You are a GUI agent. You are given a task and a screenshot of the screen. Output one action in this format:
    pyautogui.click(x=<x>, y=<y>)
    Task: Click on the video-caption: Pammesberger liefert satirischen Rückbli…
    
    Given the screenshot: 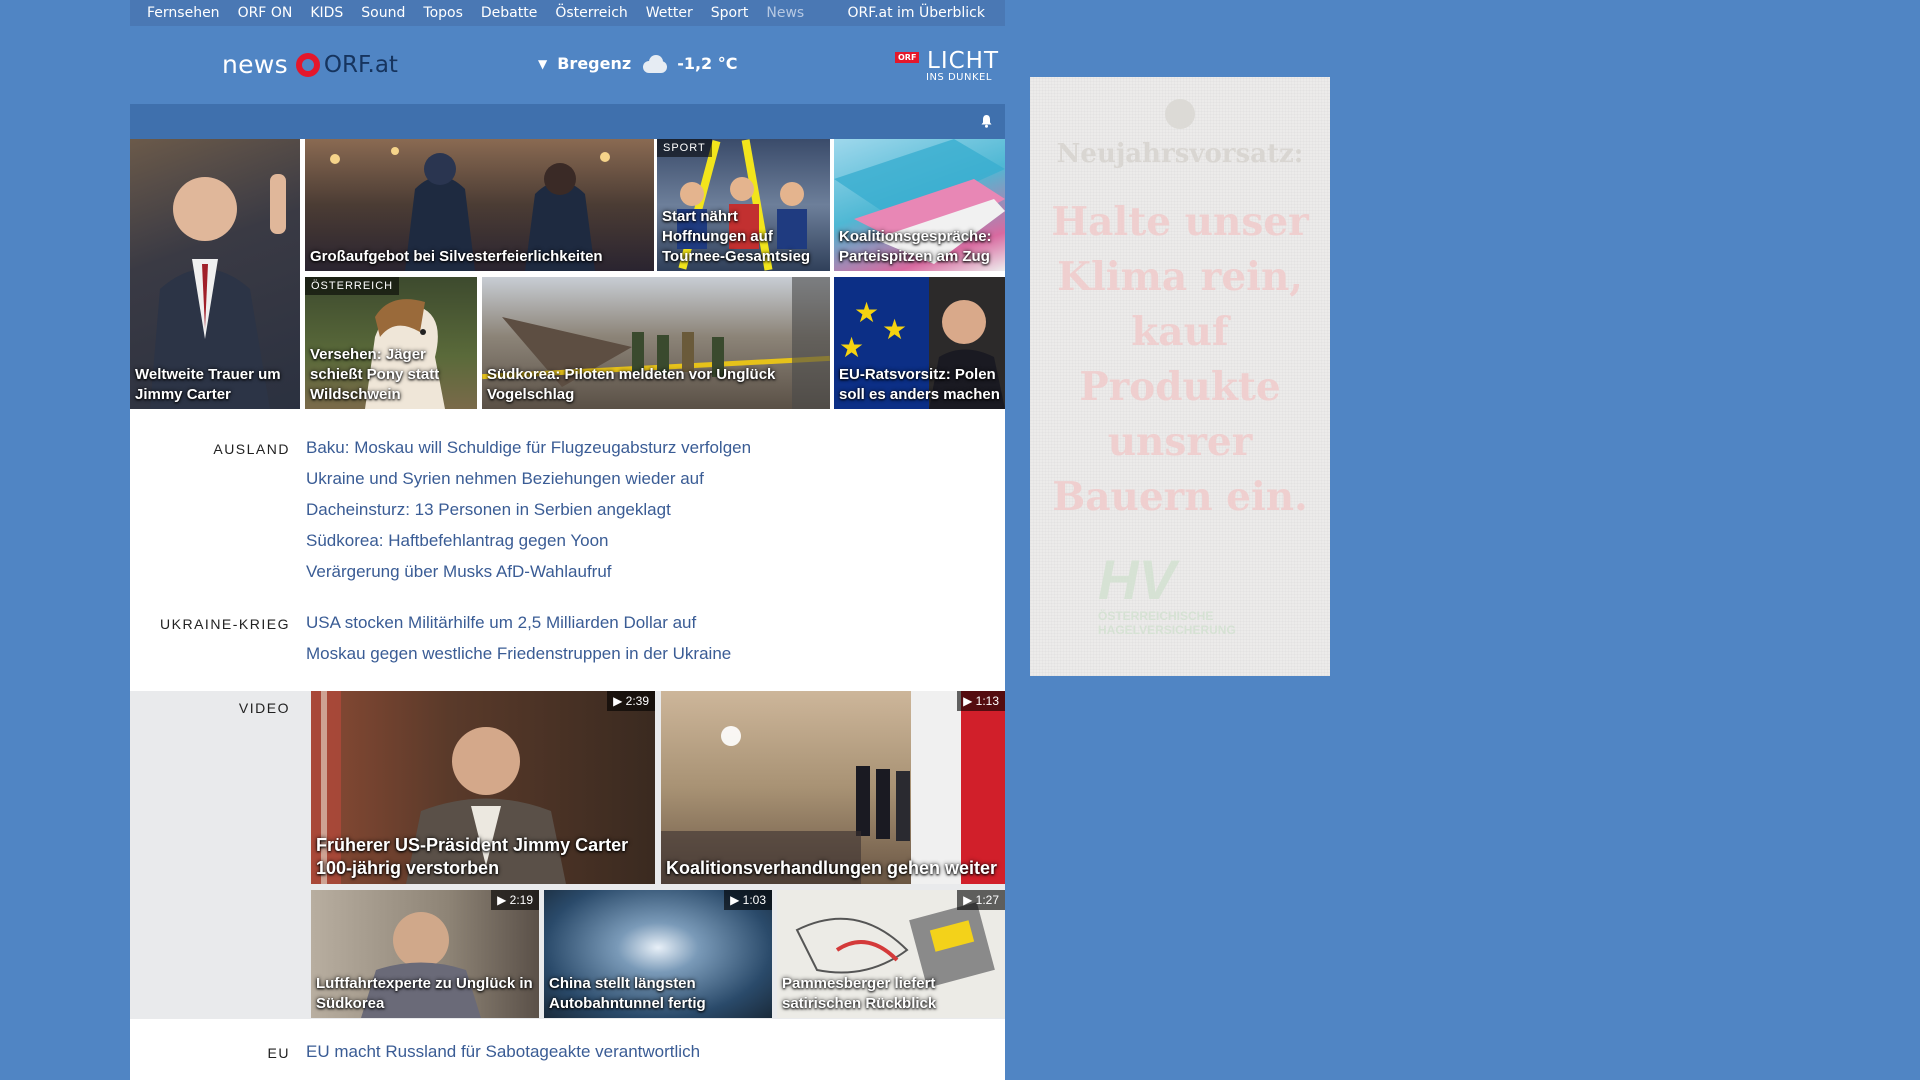 What is the action you would take?
    pyautogui.click(x=859, y=993)
    